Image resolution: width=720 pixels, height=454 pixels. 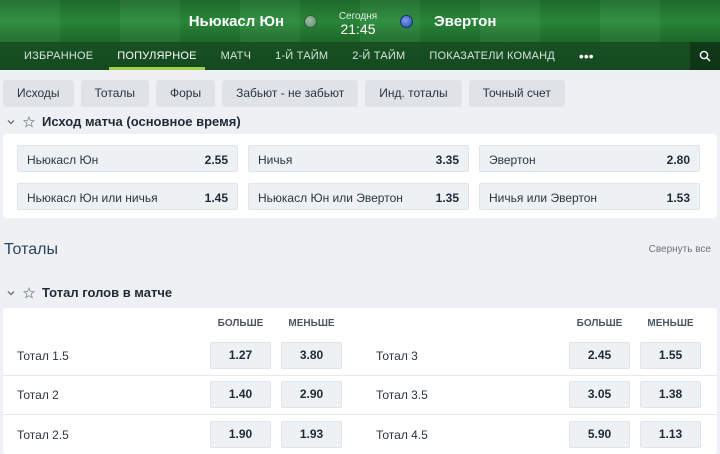 I want to click on total-label: Тотал 3.5, so click(x=402, y=395).